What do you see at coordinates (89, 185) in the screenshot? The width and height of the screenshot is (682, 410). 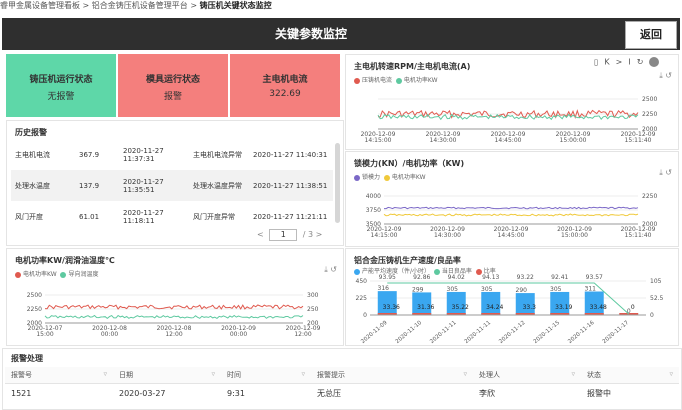 I see `cell: 137.9` at bounding box center [89, 185].